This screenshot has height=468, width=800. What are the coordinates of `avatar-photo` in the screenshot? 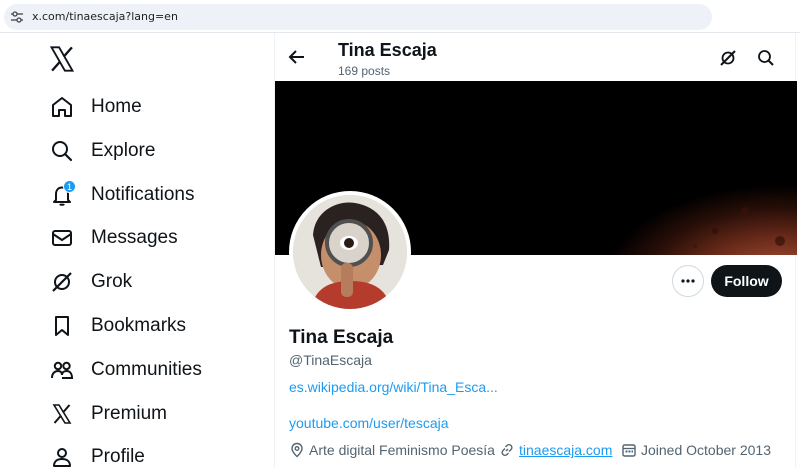 It's located at (350, 252).